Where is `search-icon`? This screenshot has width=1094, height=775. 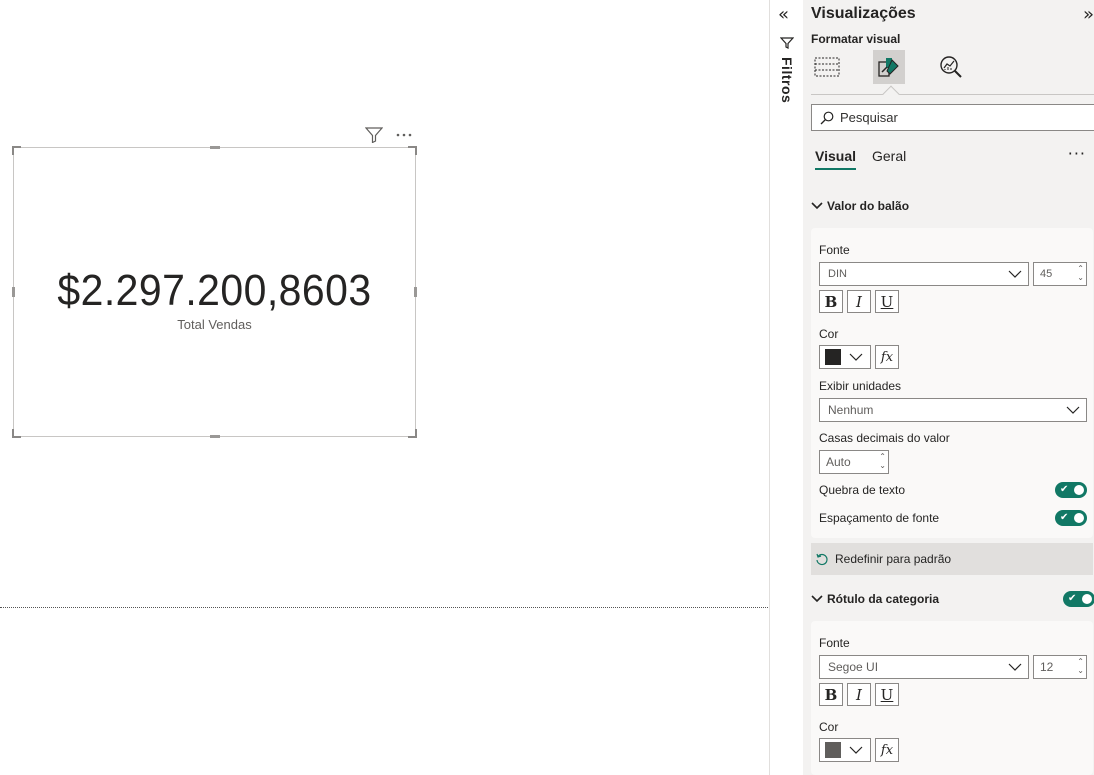
search-icon is located at coordinates (827, 117).